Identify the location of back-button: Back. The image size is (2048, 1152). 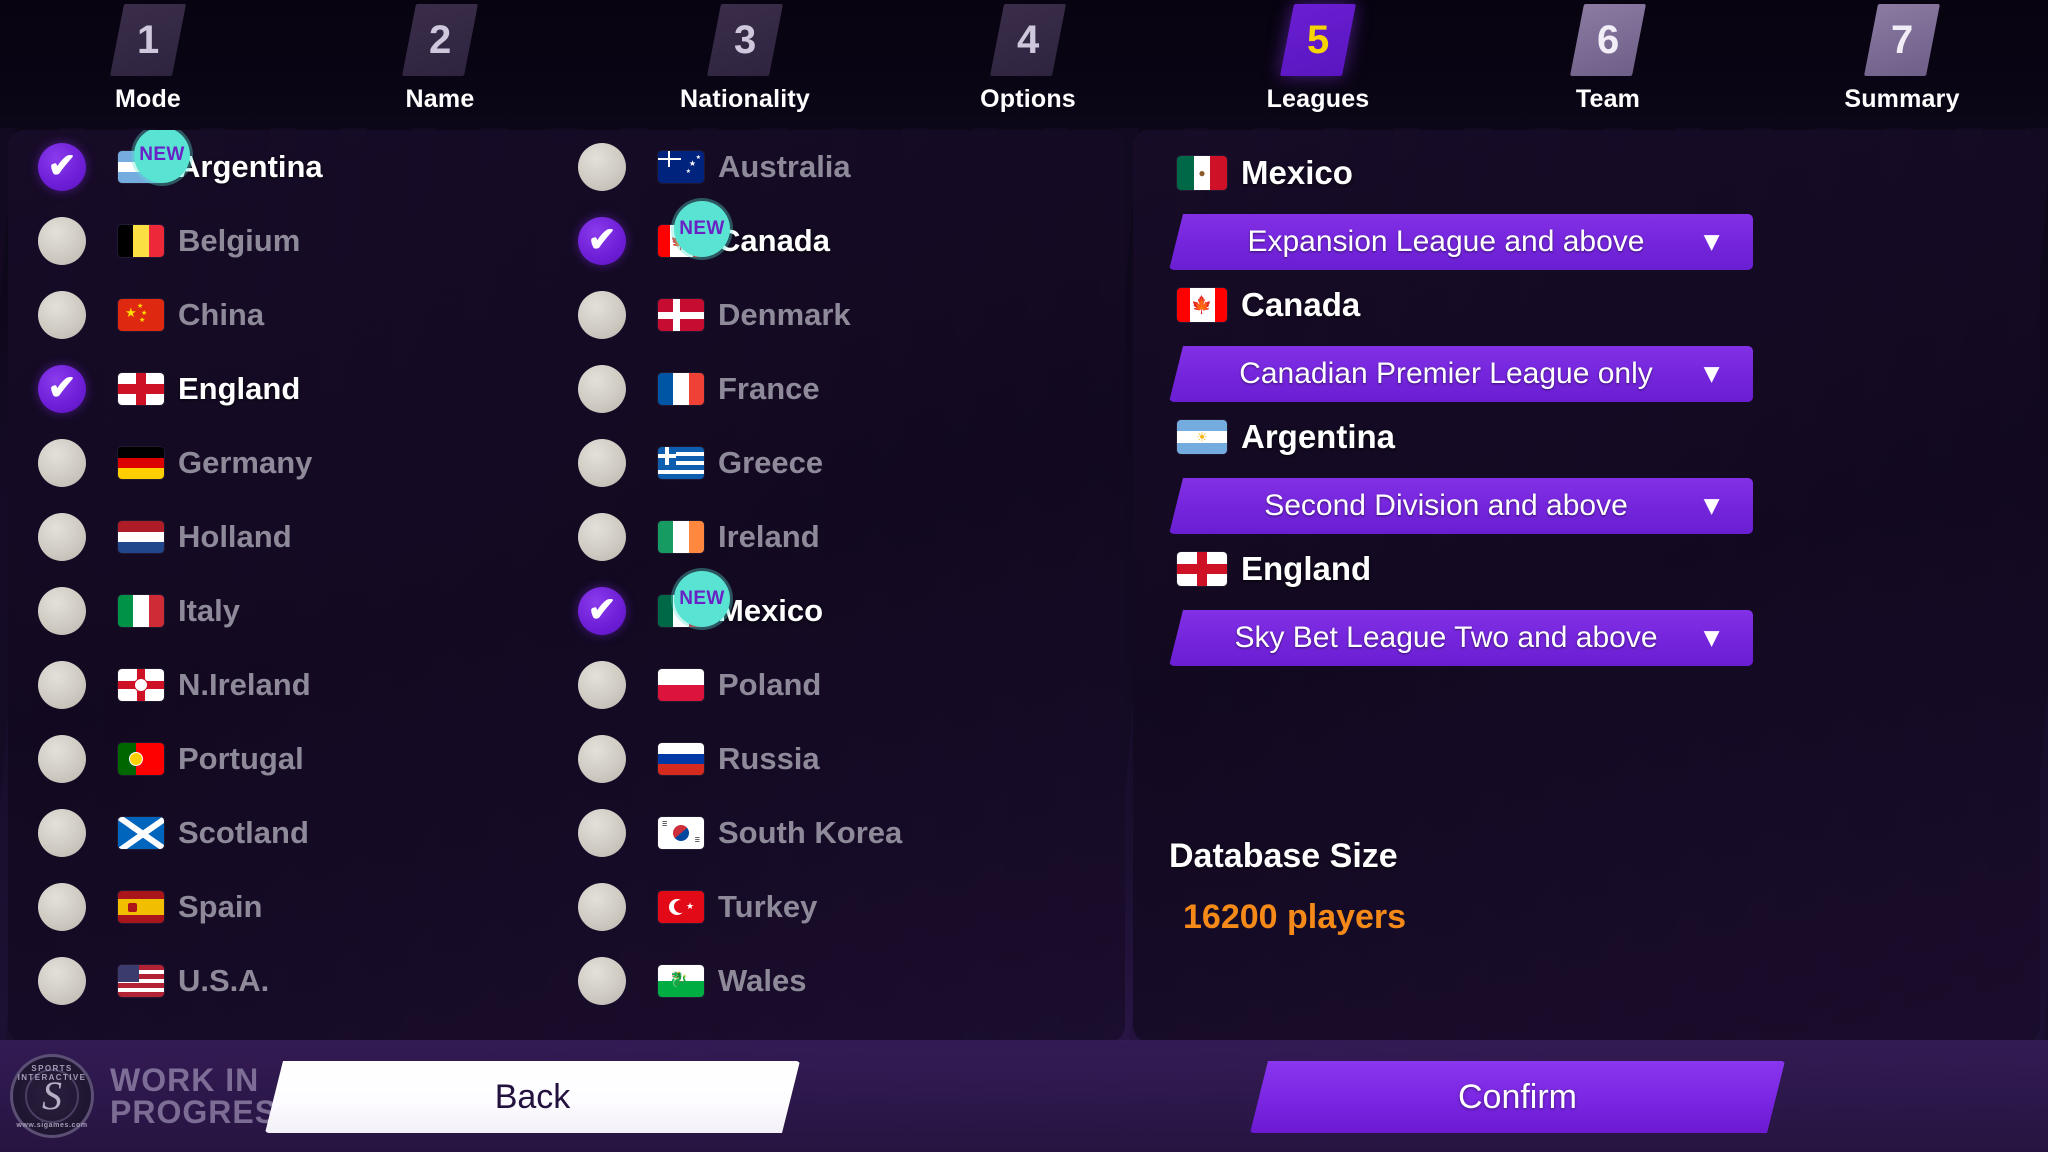
(532, 1097).